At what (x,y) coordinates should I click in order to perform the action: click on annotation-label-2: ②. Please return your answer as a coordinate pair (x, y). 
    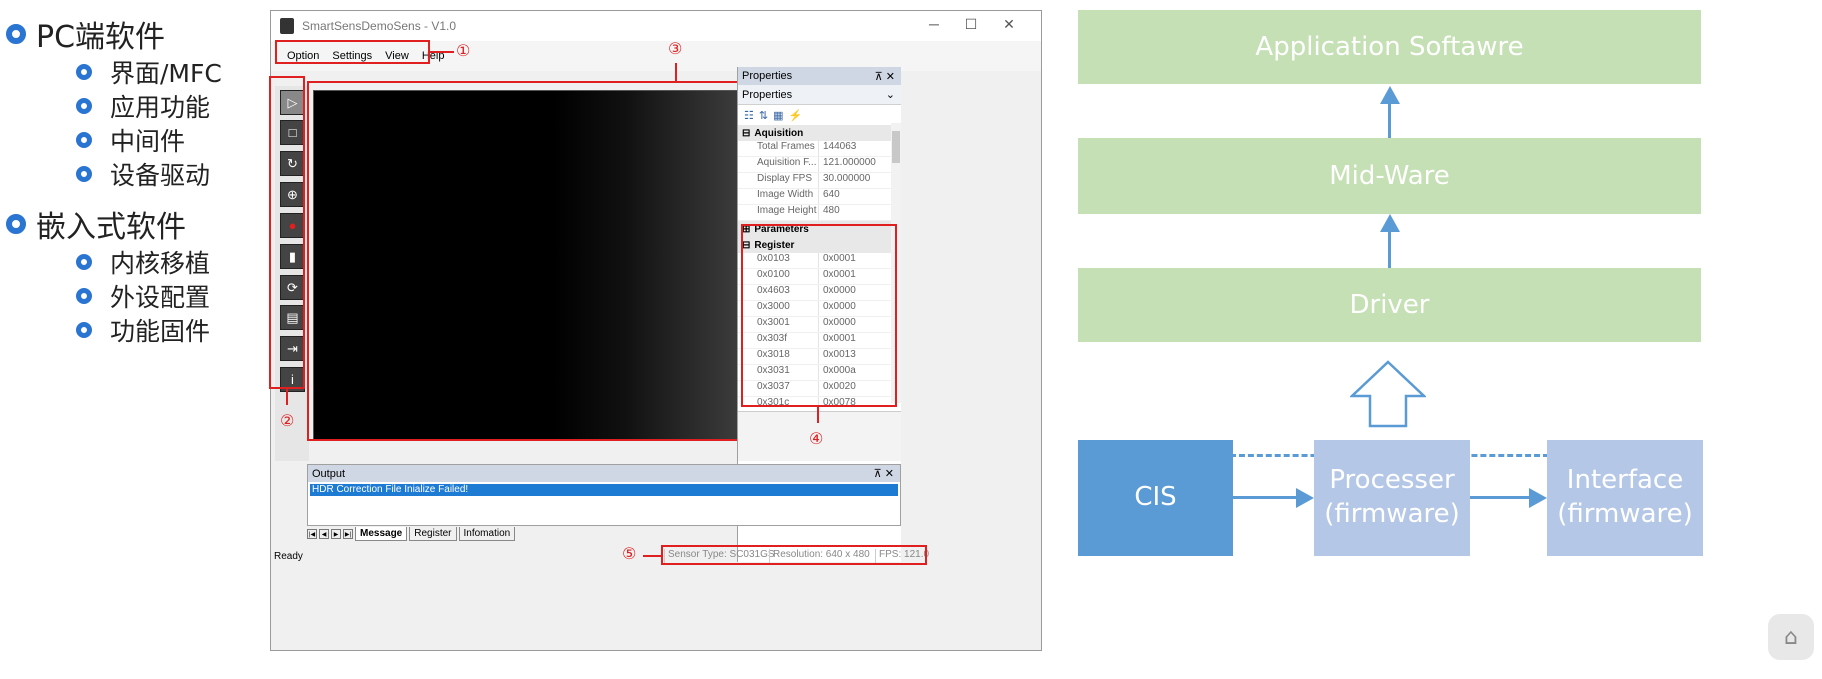
    Looking at the image, I should click on (287, 420).